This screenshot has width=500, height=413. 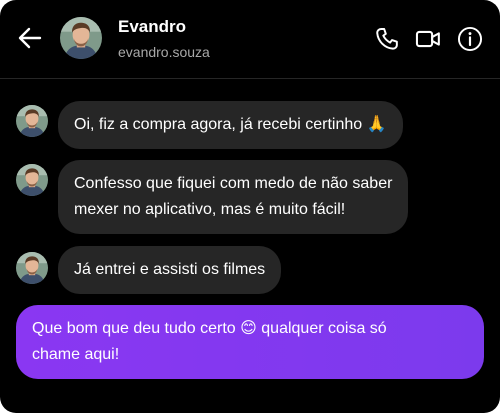 What do you see at coordinates (30, 38) in the screenshot?
I see `back-arrow-icon` at bounding box center [30, 38].